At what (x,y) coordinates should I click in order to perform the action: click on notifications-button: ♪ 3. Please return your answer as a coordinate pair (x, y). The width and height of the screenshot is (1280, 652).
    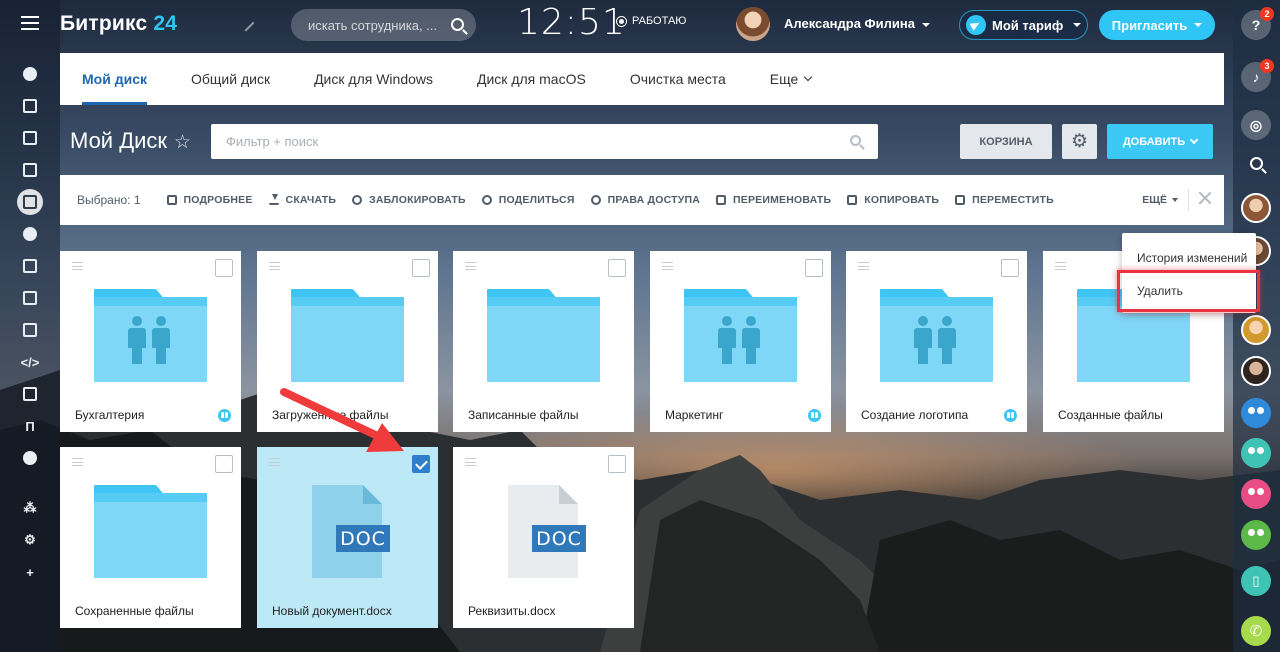
    Looking at the image, I should click on (1257, 75).